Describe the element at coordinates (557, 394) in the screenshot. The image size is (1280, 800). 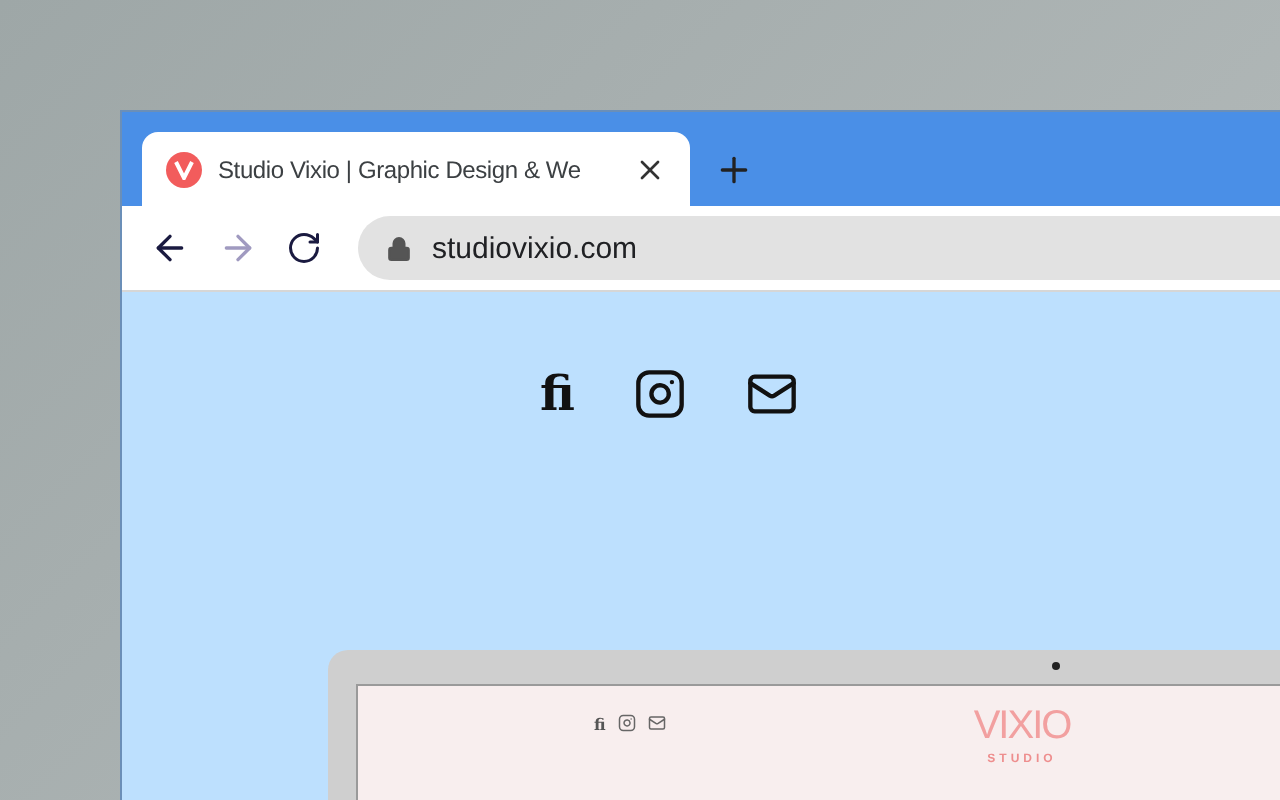
I see `fi-link: fi` at that location.